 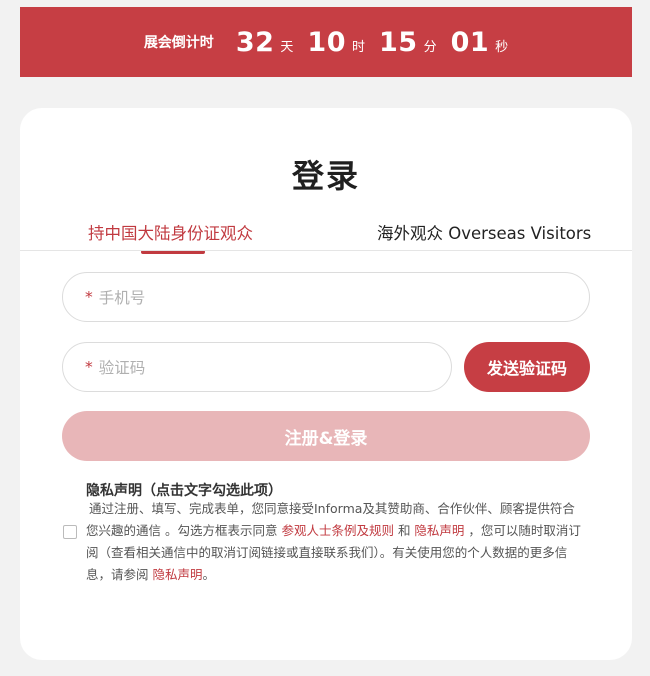 What do you see at coordinates (358, 47) in the screenshot?
I see `countdown-hours-unit: 时` at bounding box center [358, 47].